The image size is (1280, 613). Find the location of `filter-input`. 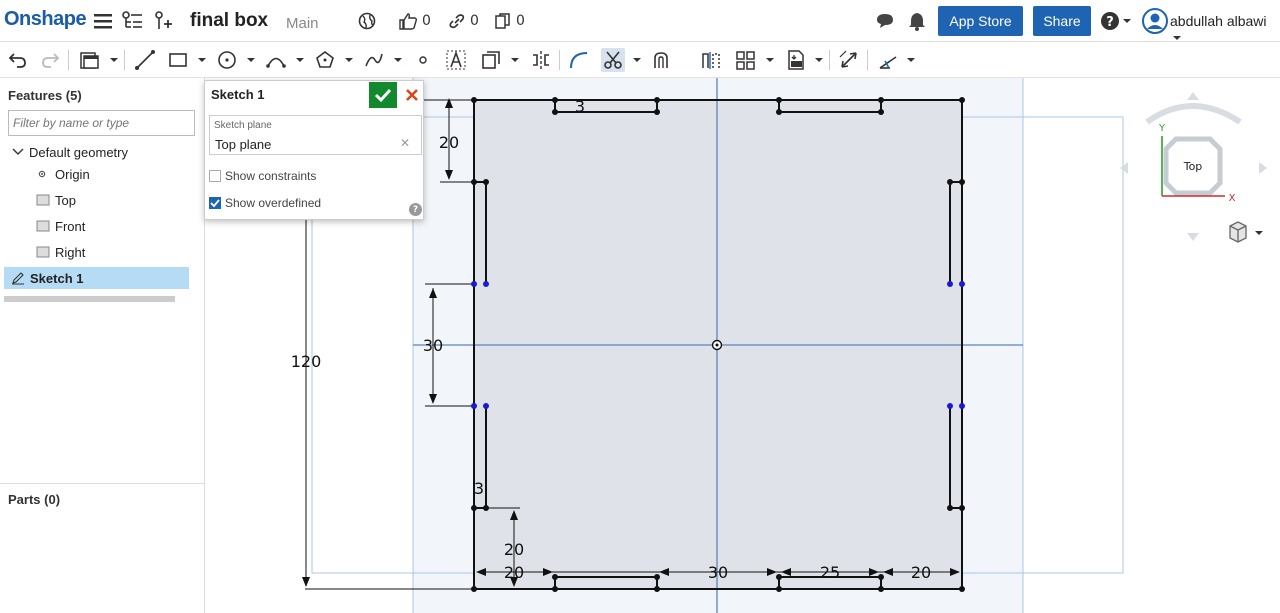

filter-input is located at coordinates (101, 123).